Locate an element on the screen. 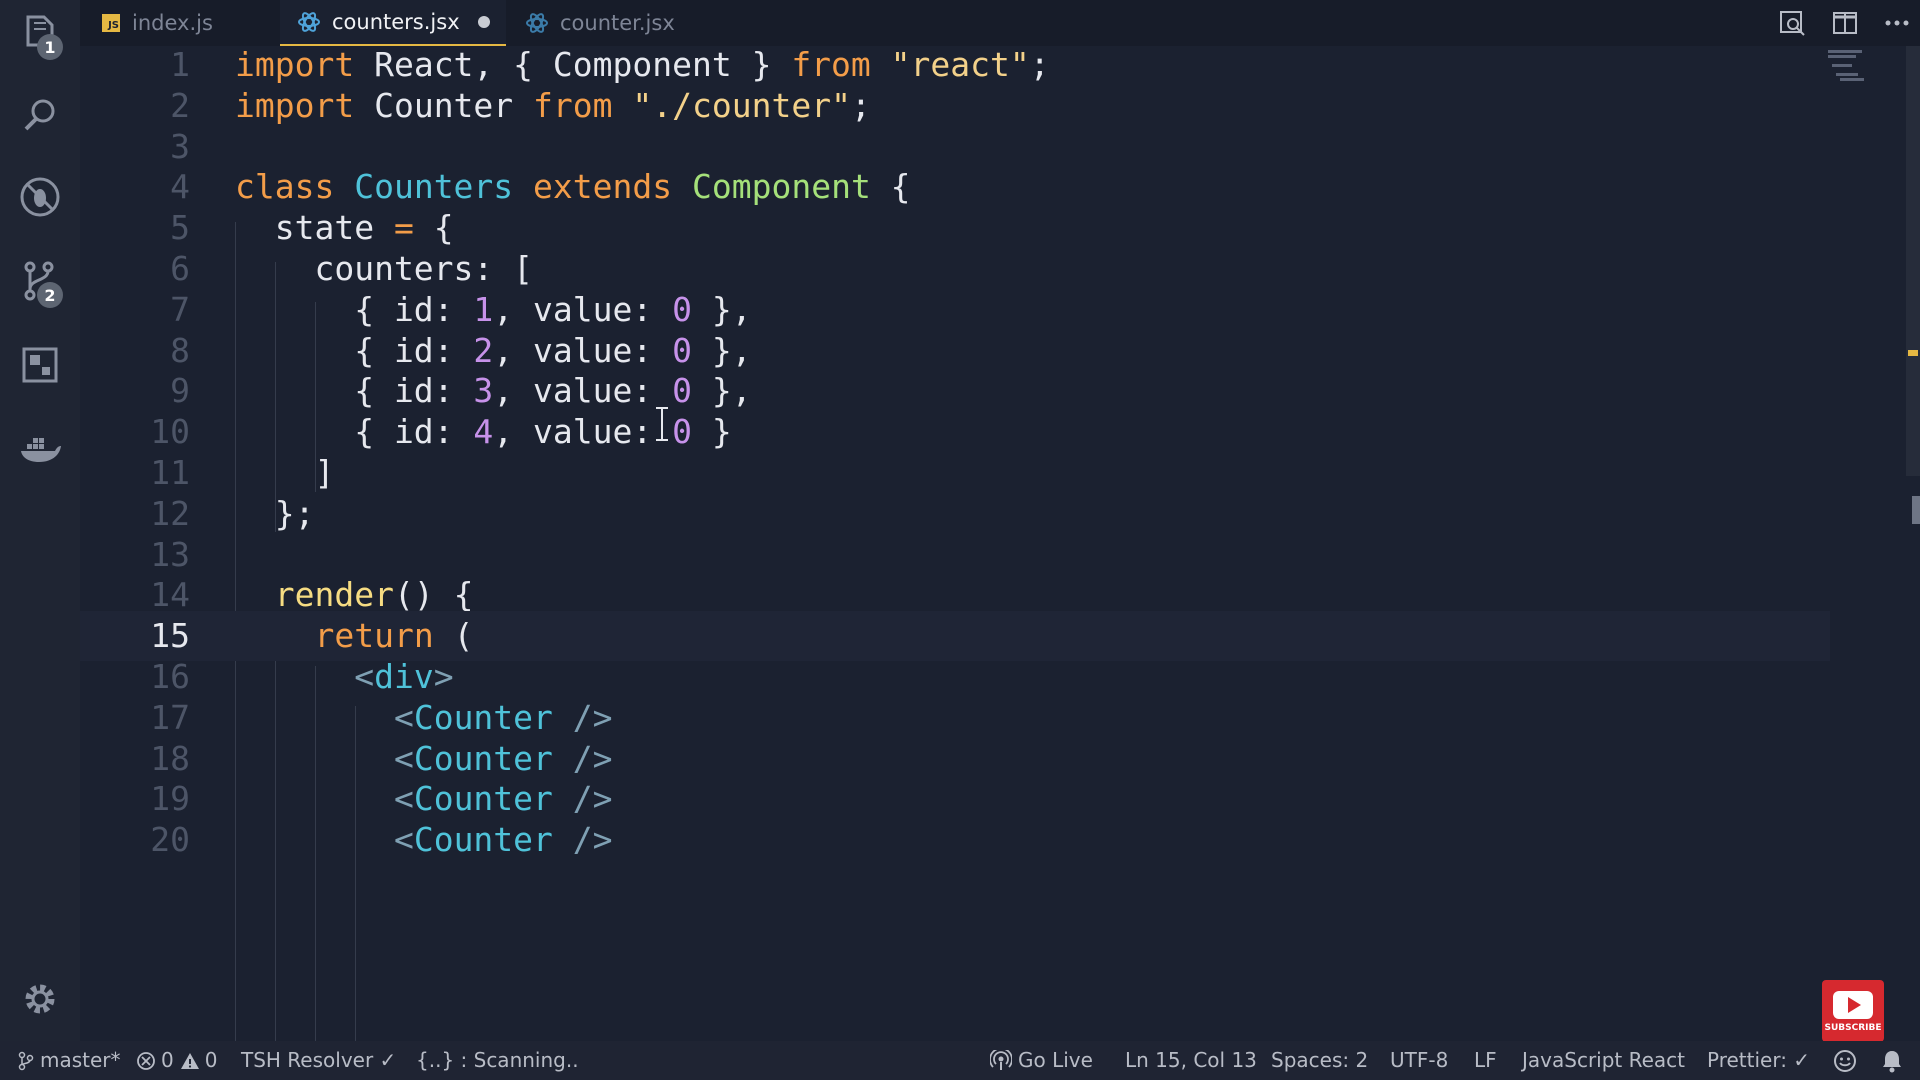  search-icon is located at coordinates (39, 115).